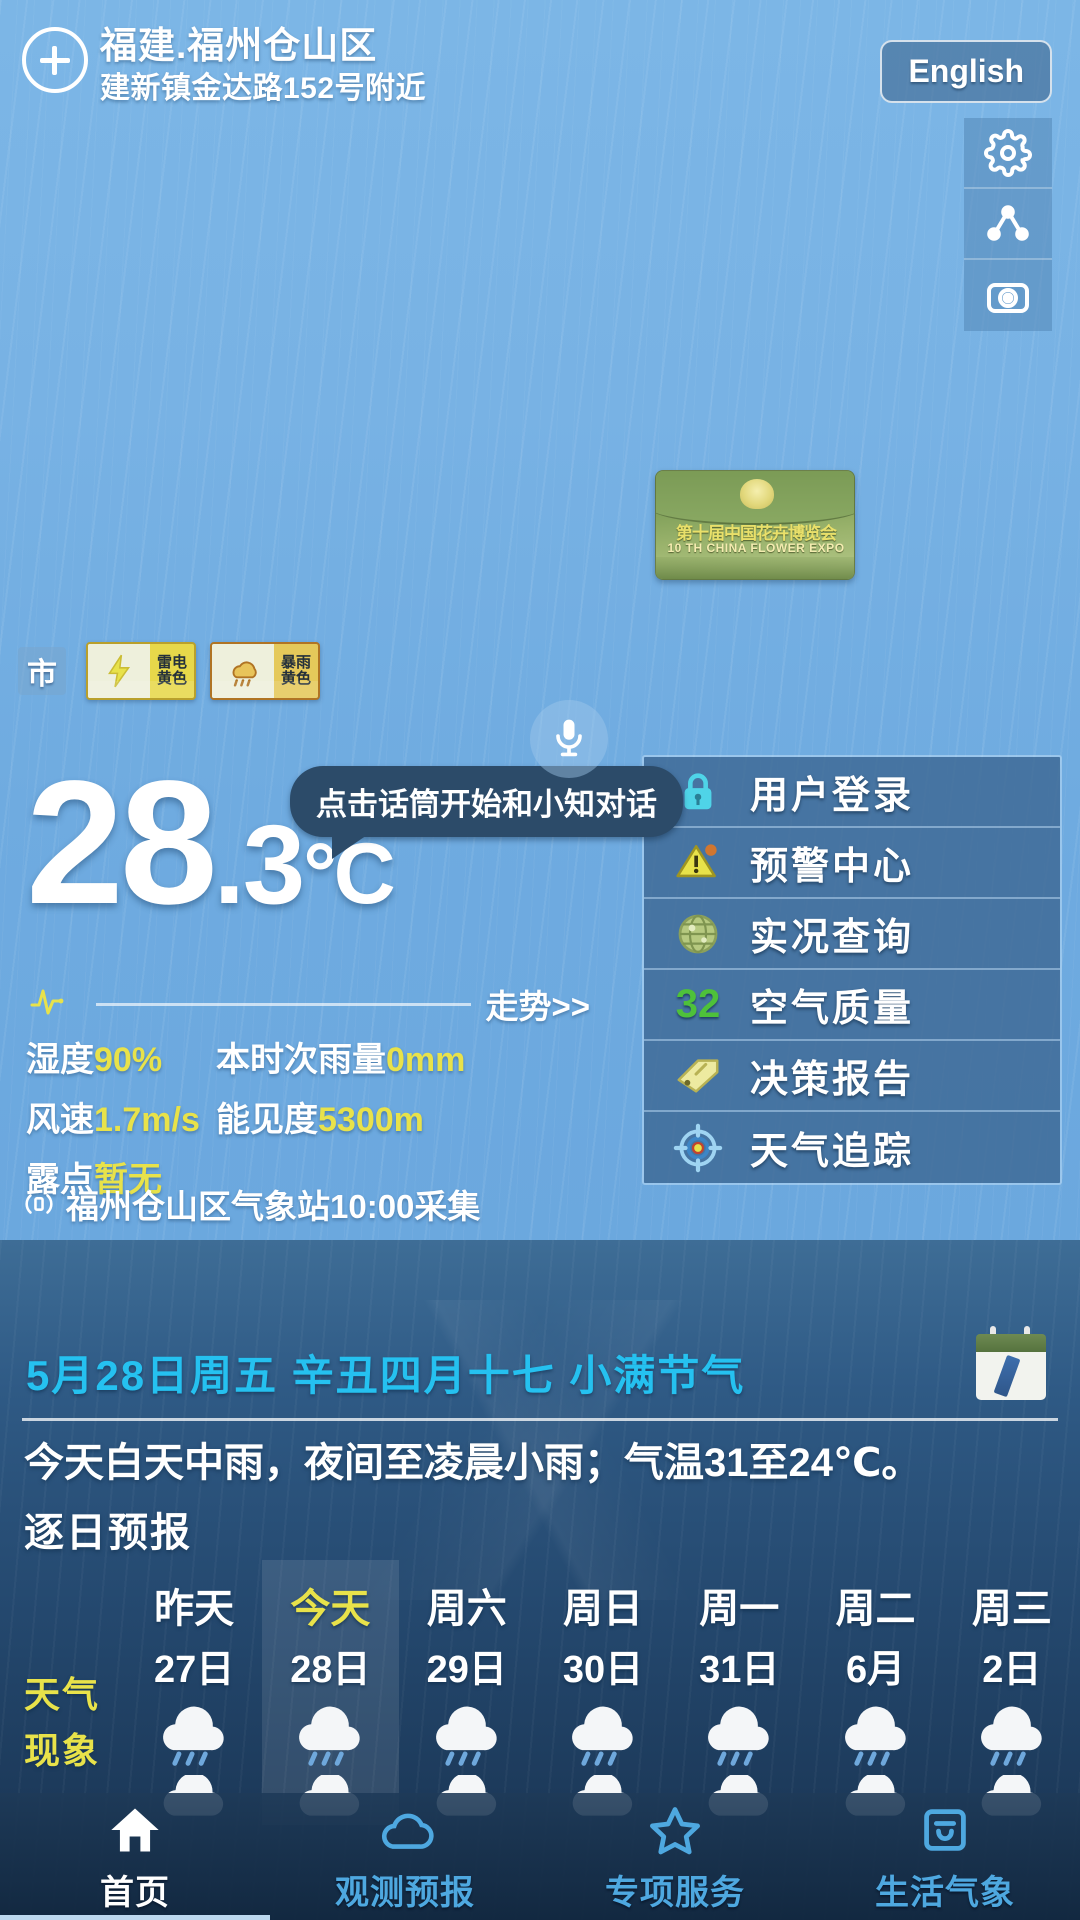 The height and width of the screenshot is (1920, 1080). Describe the element at coordinates (875, 1692) in the screenshot. I see `forecast-day-5: 周二 6月` at that location.